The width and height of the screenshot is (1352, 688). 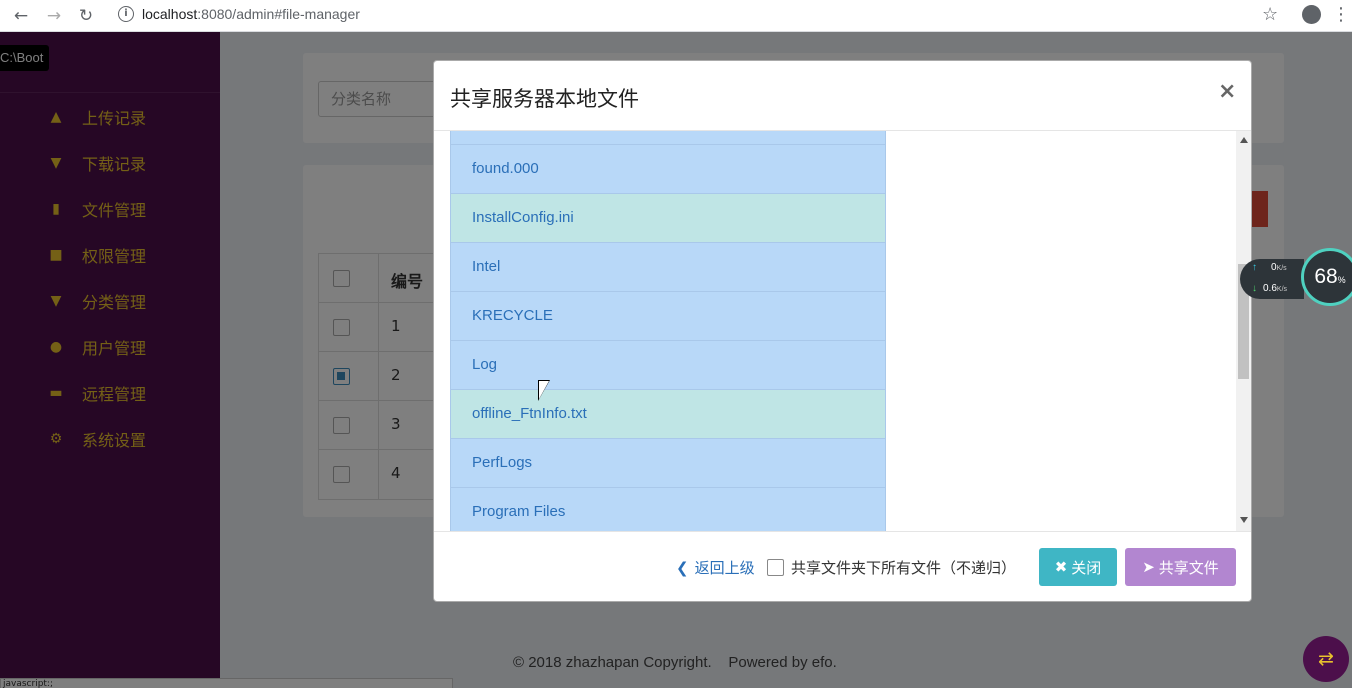 What do you see at coordinates (1269, 267) in the screenshot?
I see `upload-speed: ↑ 0K/s` at bounding box center [1269, 267].